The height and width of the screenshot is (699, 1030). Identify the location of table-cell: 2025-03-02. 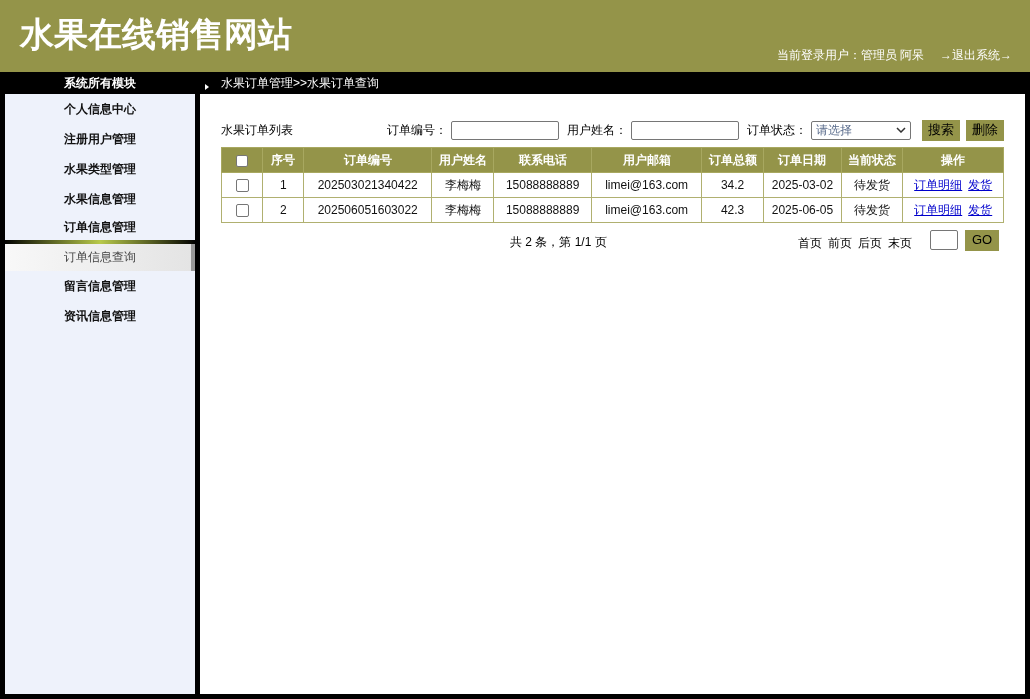
(802, 185).